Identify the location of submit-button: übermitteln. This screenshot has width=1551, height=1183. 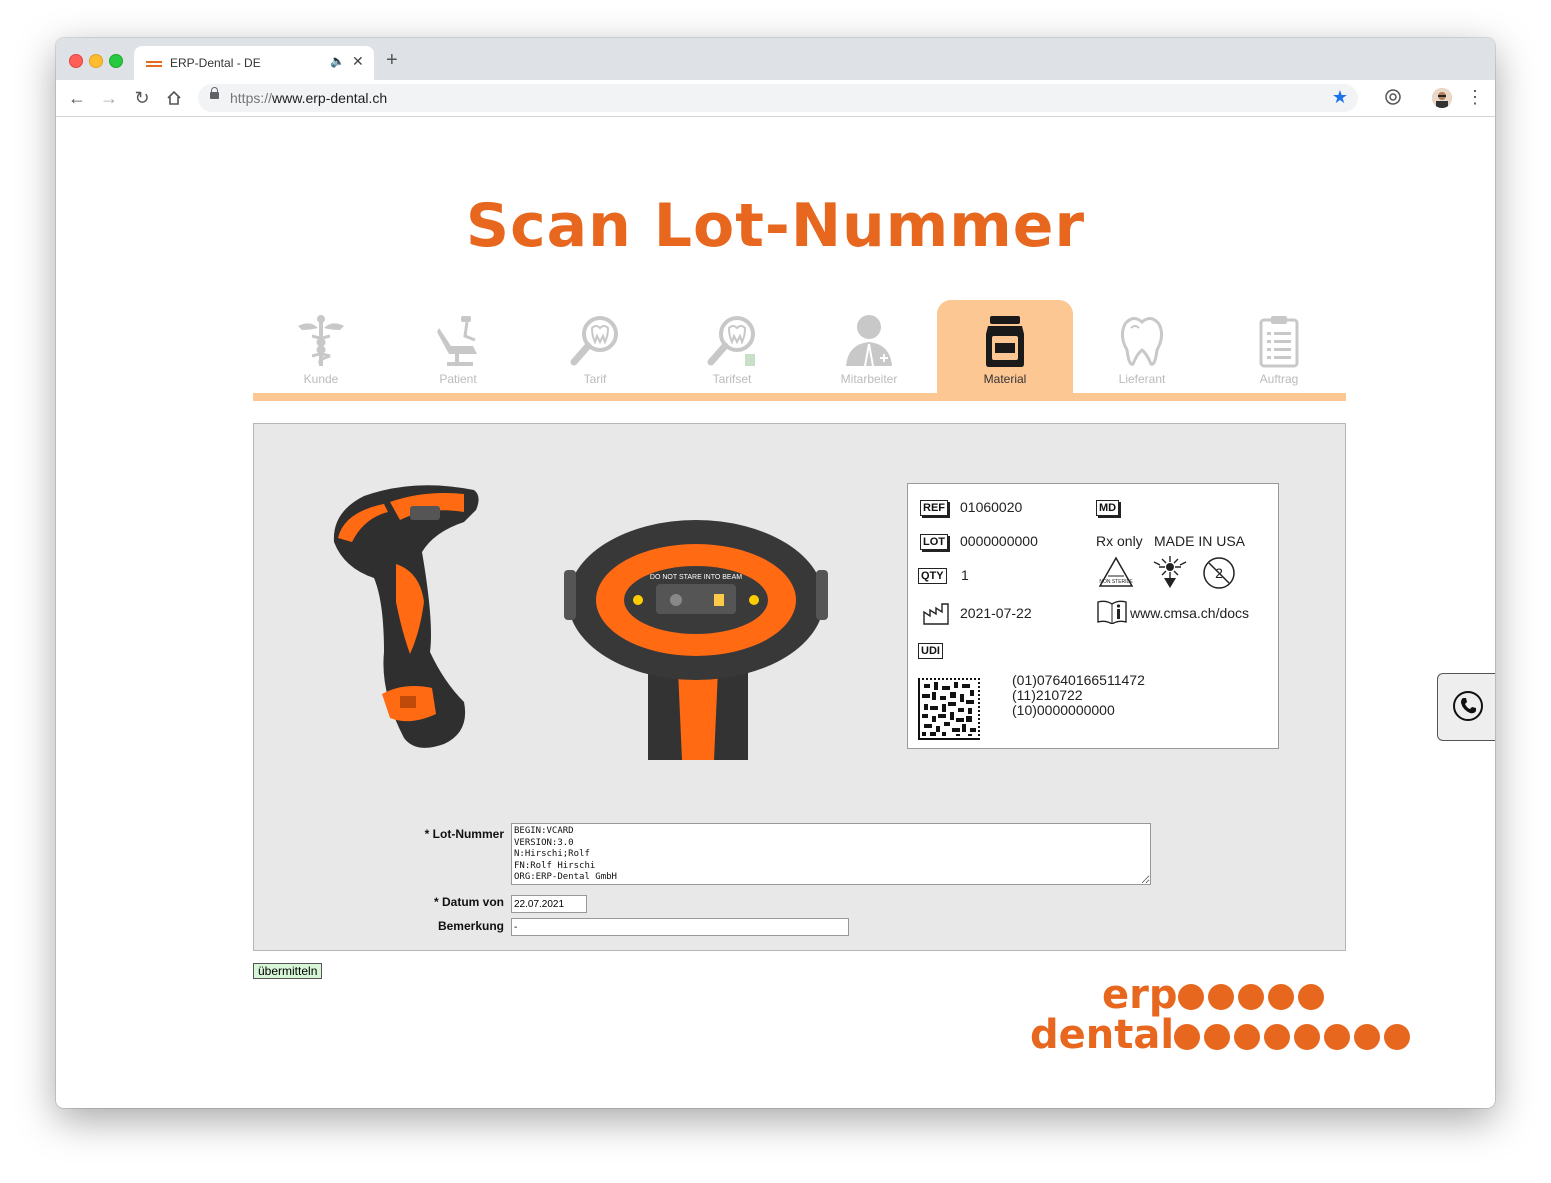
(288, 971).